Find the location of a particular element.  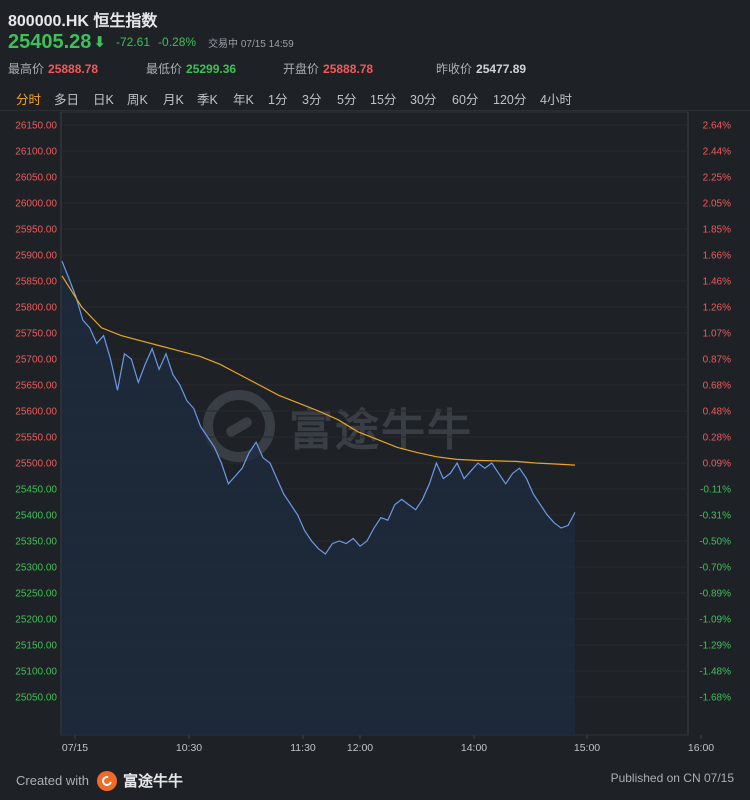

x-tick-label: 12:00 is located at coordinates (360, 748).